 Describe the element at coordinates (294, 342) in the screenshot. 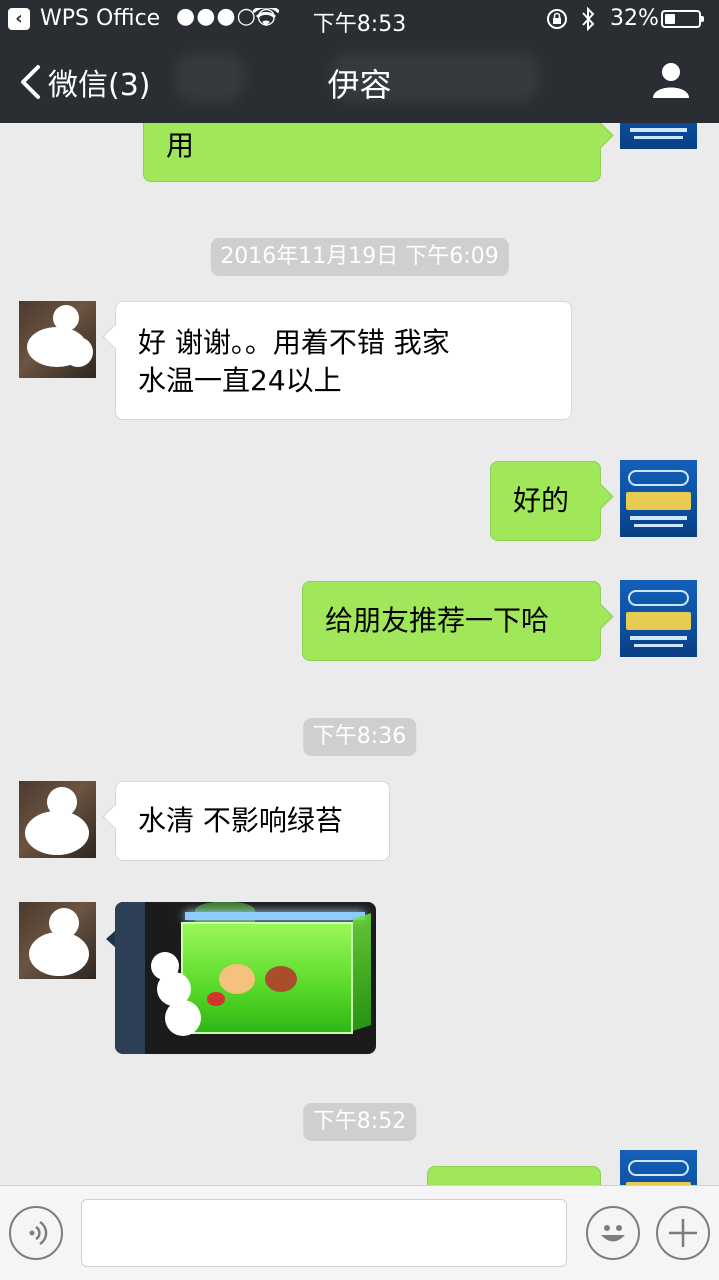

I see `message-text-line: 好 谢谢。。用着不错 我家` at that location.